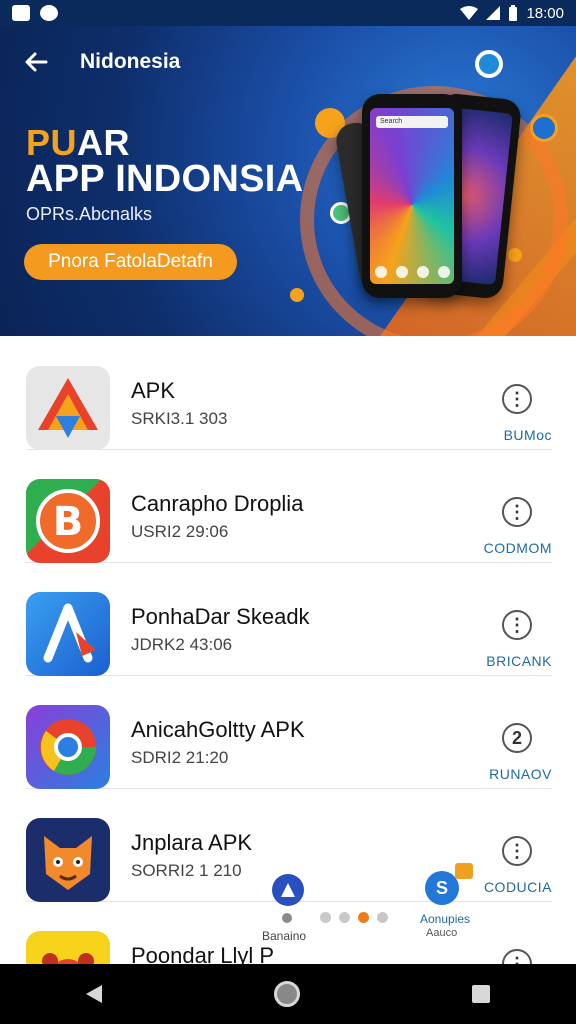 The width and height of the screenshot is (576, 1024). Describe the element at coordinates (130, 262) in the screenshot. I see `hero-cta-button: Pnora FatolaDetafn` at that location.